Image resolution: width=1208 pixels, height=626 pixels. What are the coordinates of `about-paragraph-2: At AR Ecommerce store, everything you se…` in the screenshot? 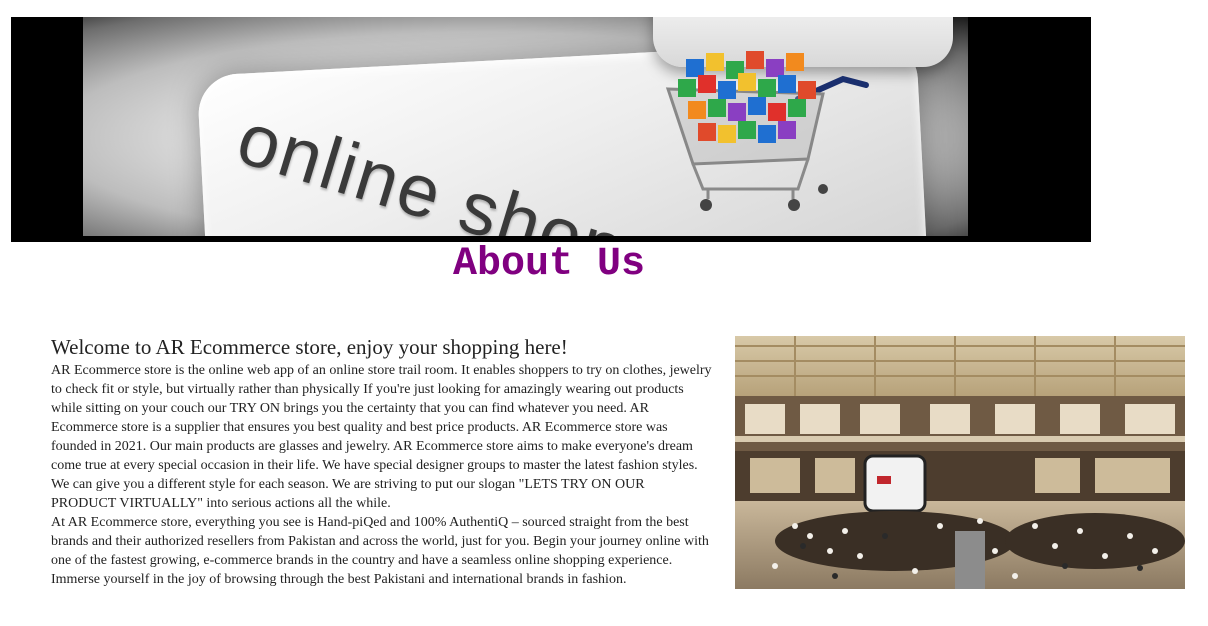 It's located at (380, 551).